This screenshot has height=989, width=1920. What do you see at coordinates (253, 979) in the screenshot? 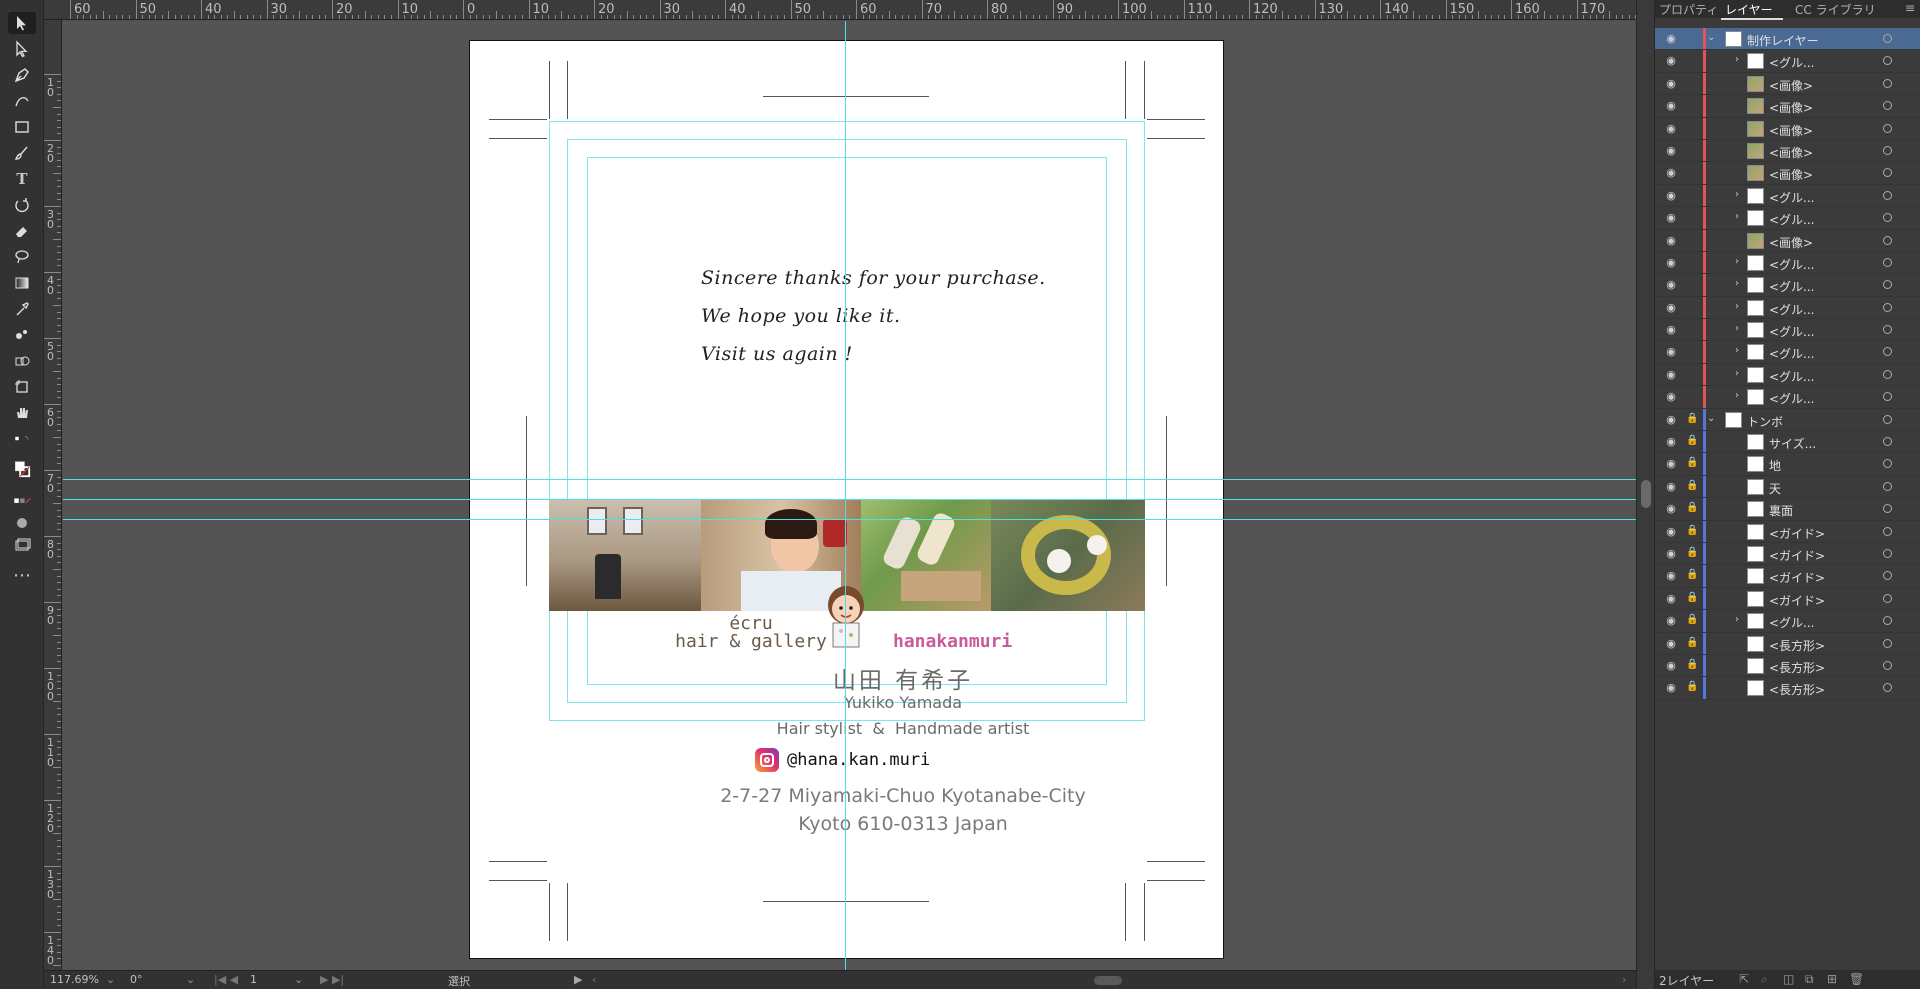
I see `artboard-number: 1` at bounding box center [253, 979].